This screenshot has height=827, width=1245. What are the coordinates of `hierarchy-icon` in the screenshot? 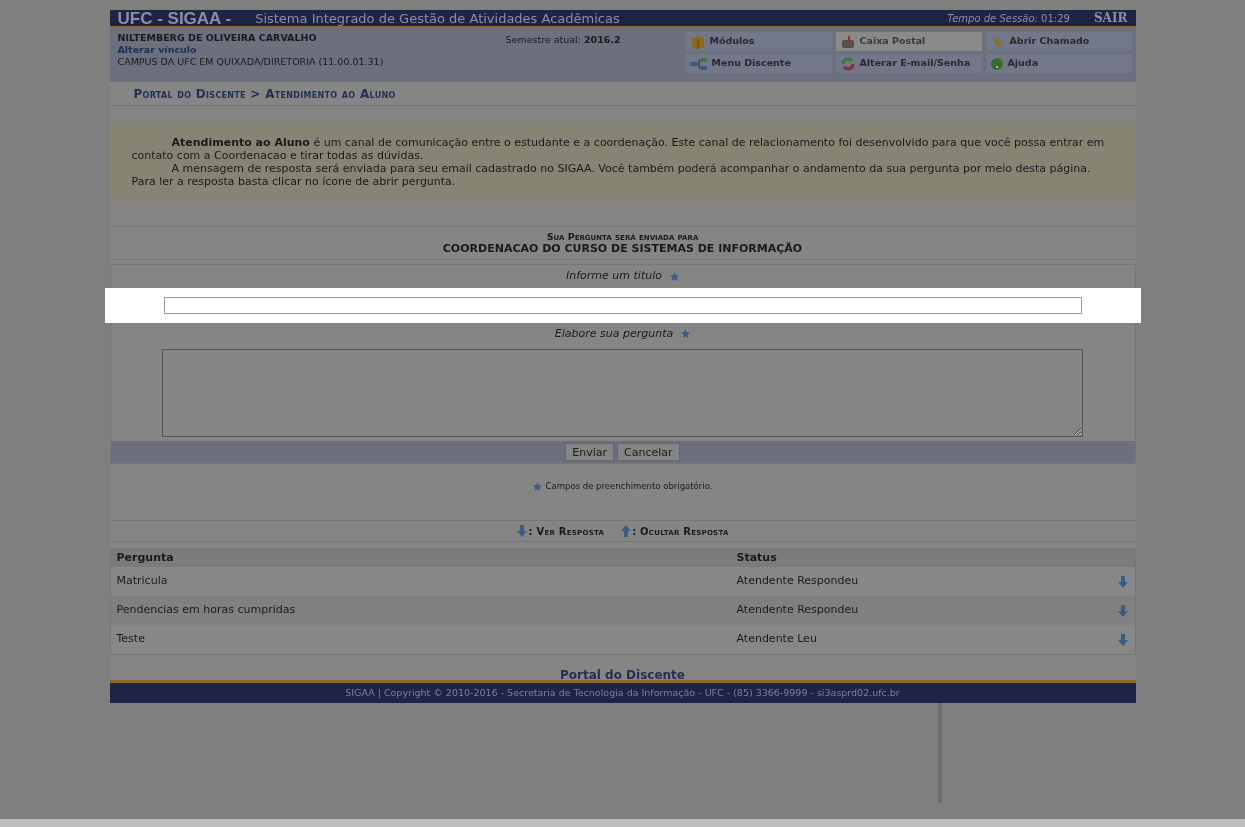 It's located at (698, 63).